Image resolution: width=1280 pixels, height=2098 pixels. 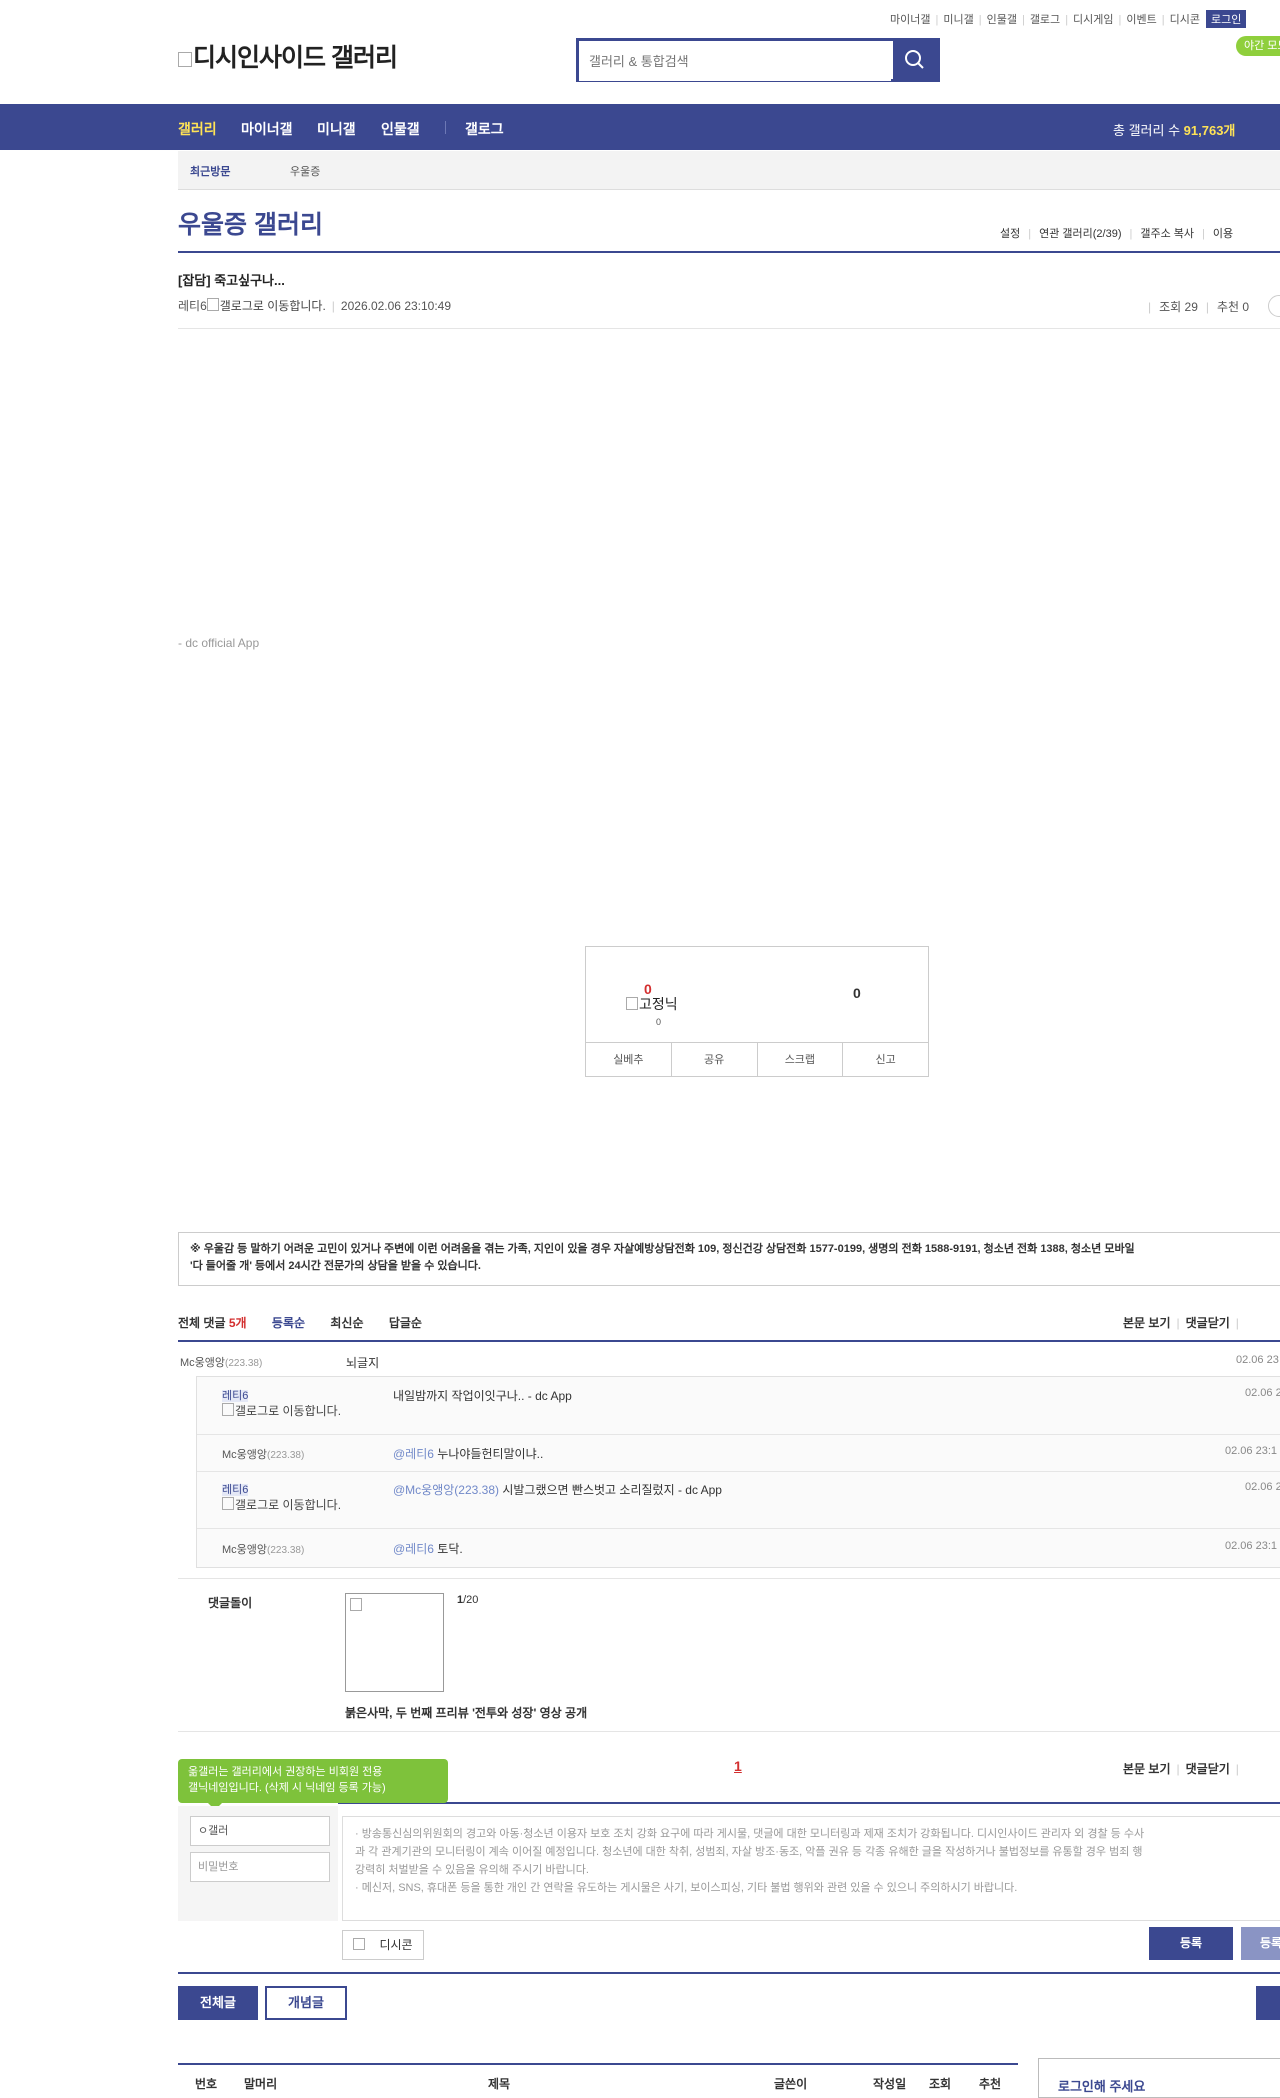 I want to click on login-prompt-box: 로그인해 주세요, so click(x=1159, y=2078).